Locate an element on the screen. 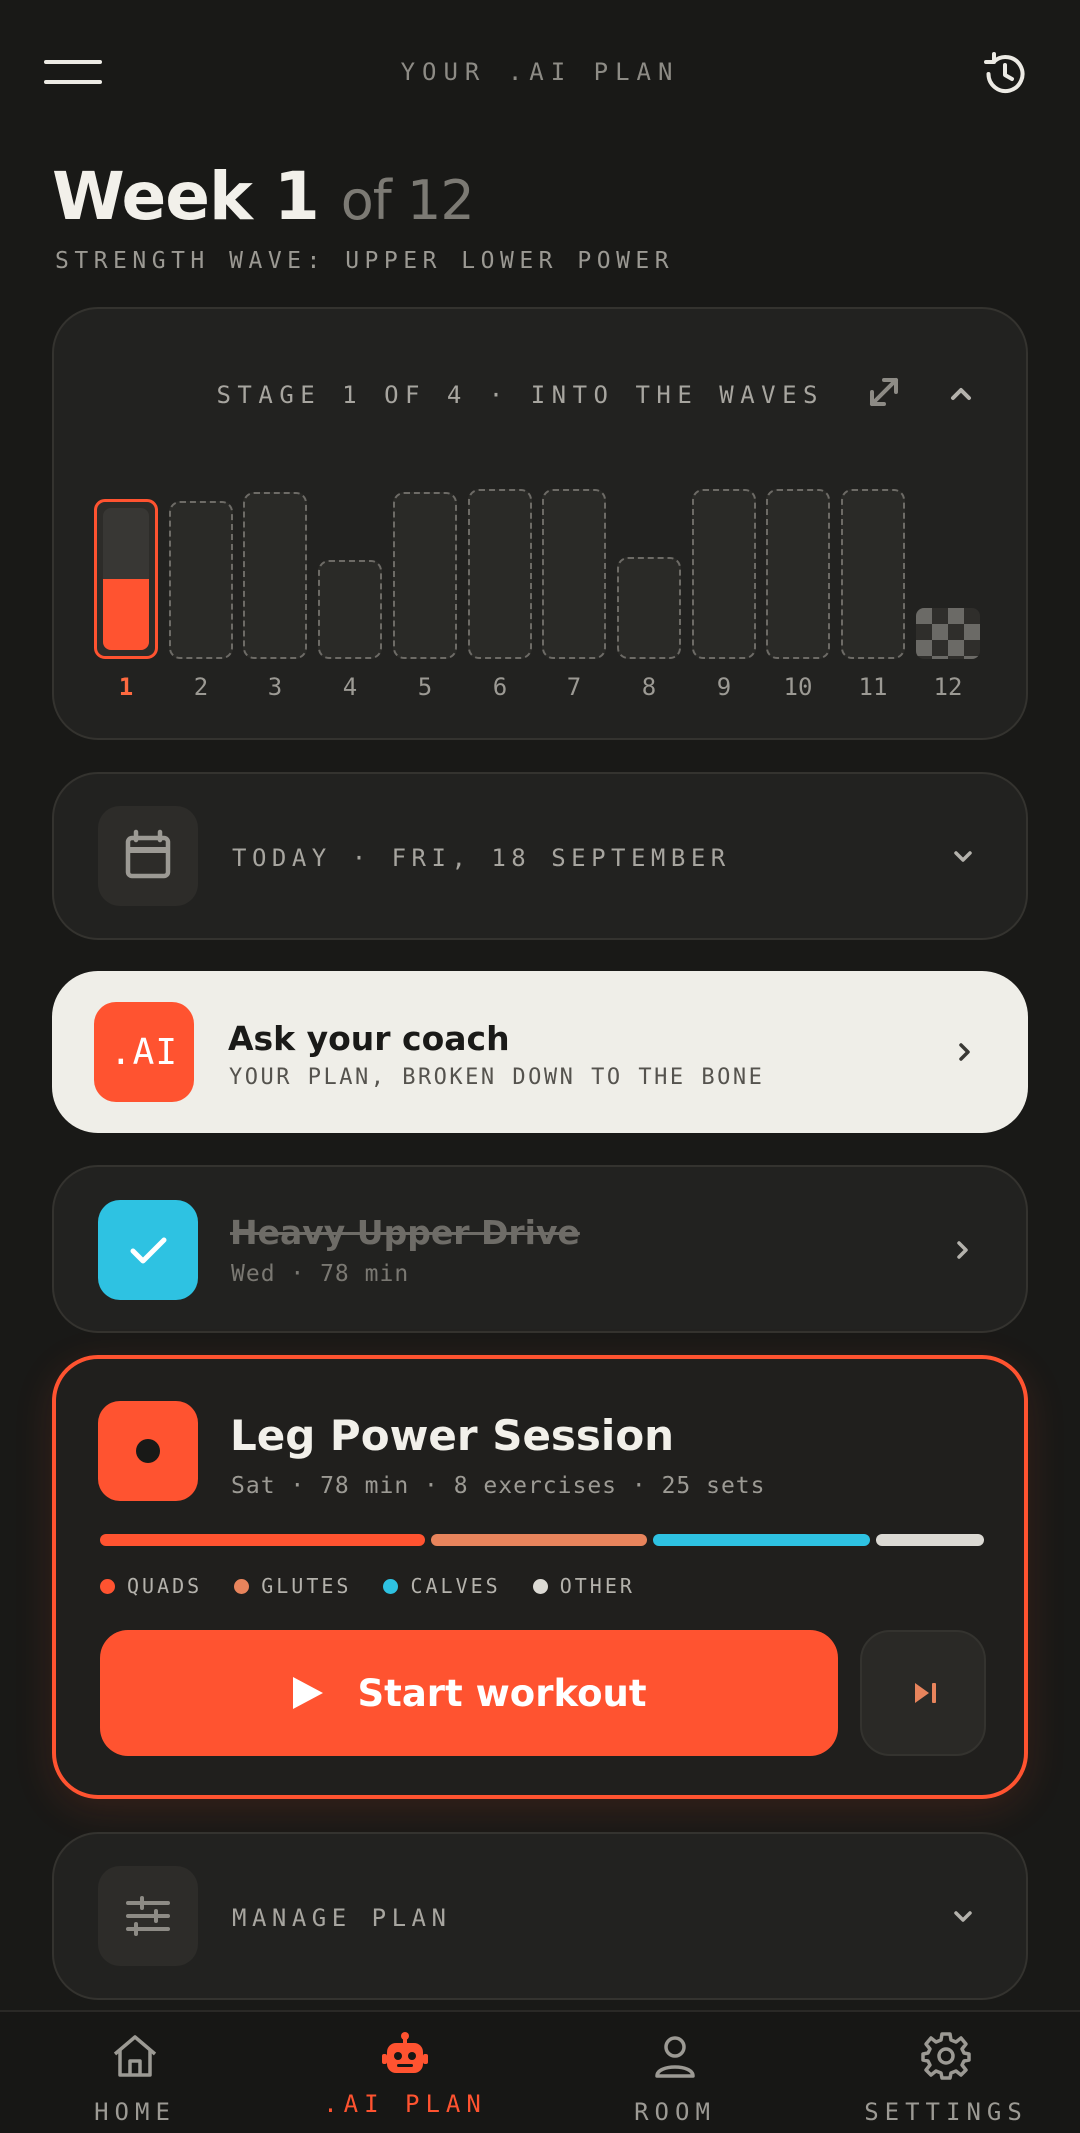  legend-item-other: OTHER is located at coordinates (583, 1586).